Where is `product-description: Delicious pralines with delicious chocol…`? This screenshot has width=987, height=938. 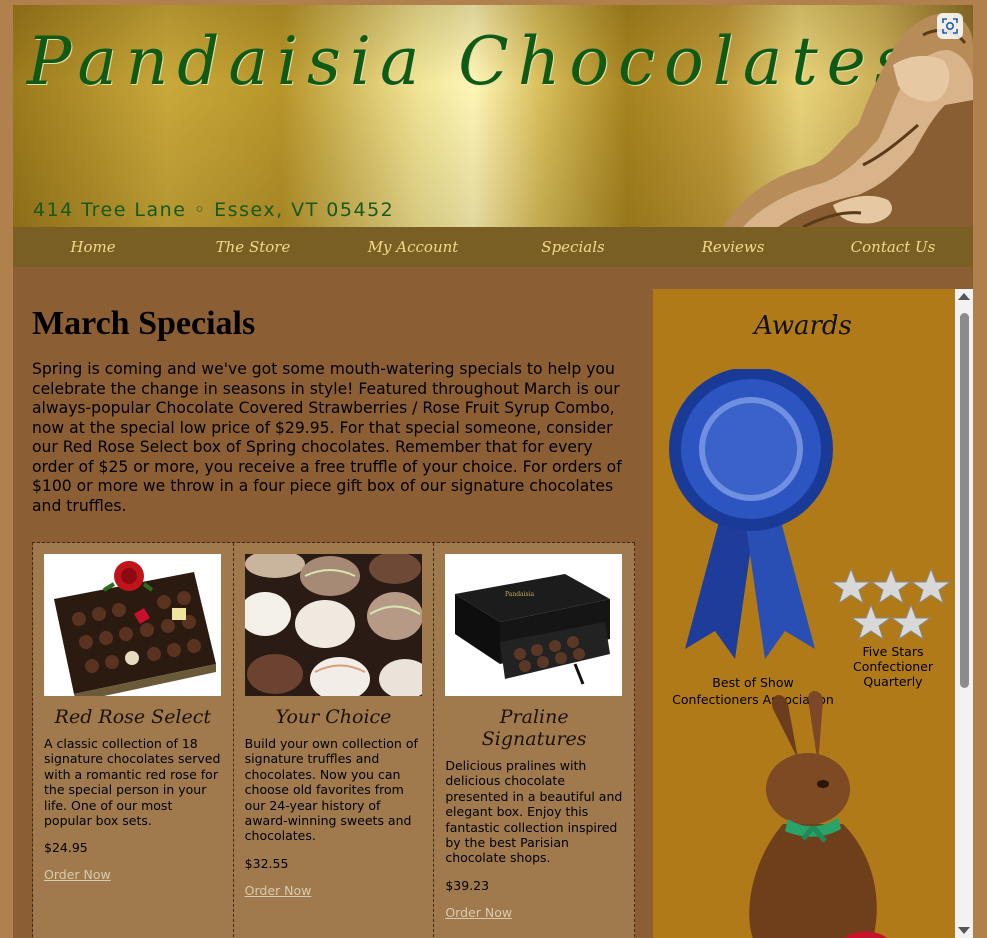 product-description: Delicious pralines with delicious chocol… is located at coordinates (534, 812).